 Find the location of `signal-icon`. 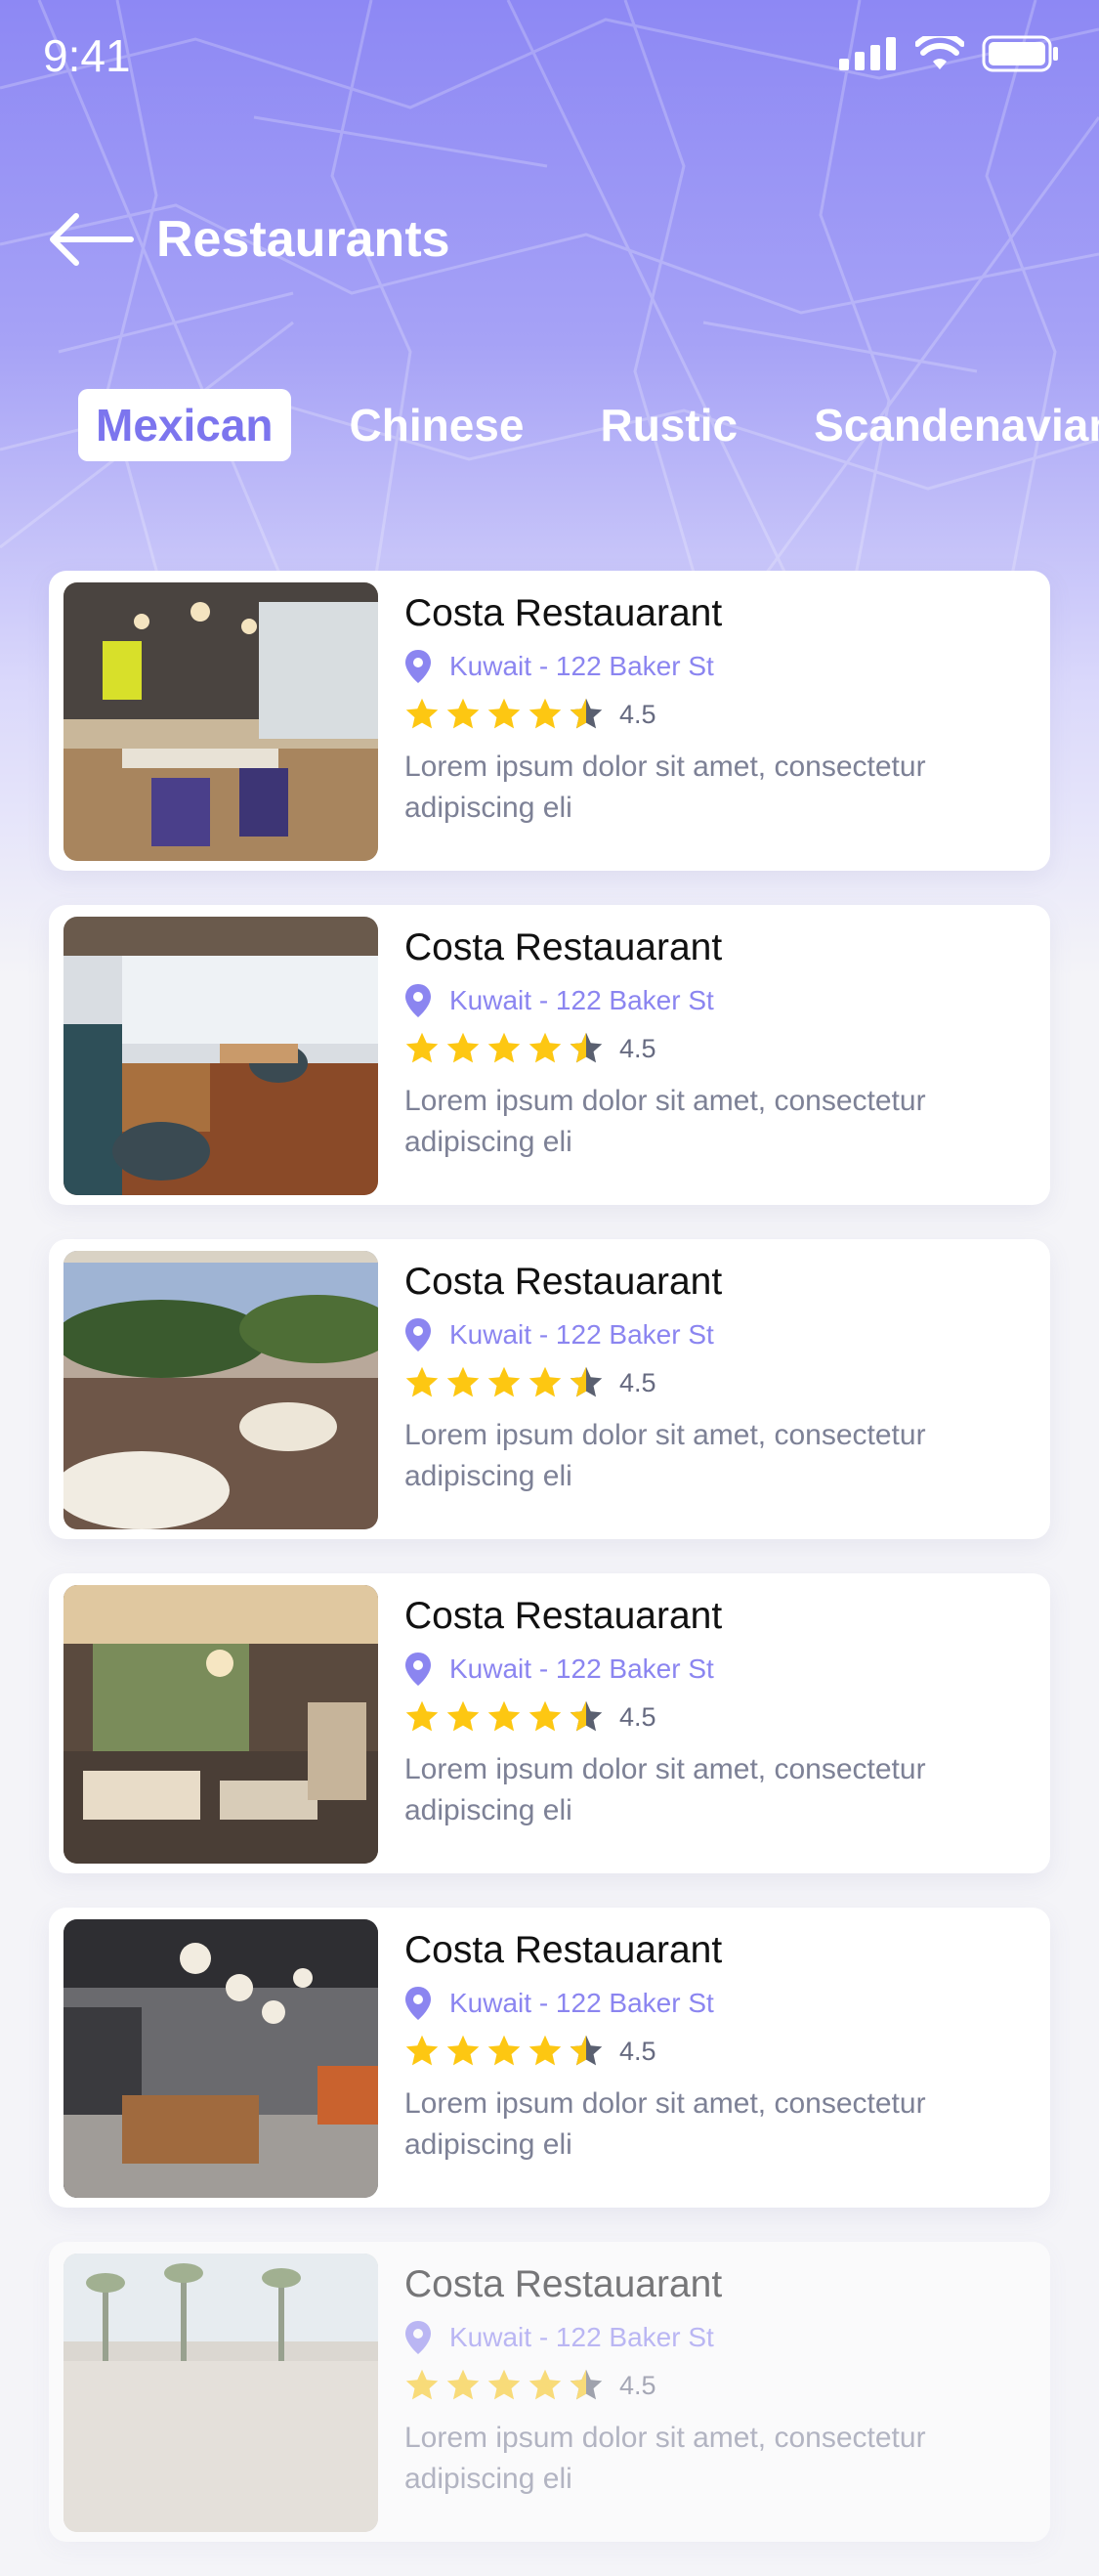

signal-icon is located at coordinates (868, 54).